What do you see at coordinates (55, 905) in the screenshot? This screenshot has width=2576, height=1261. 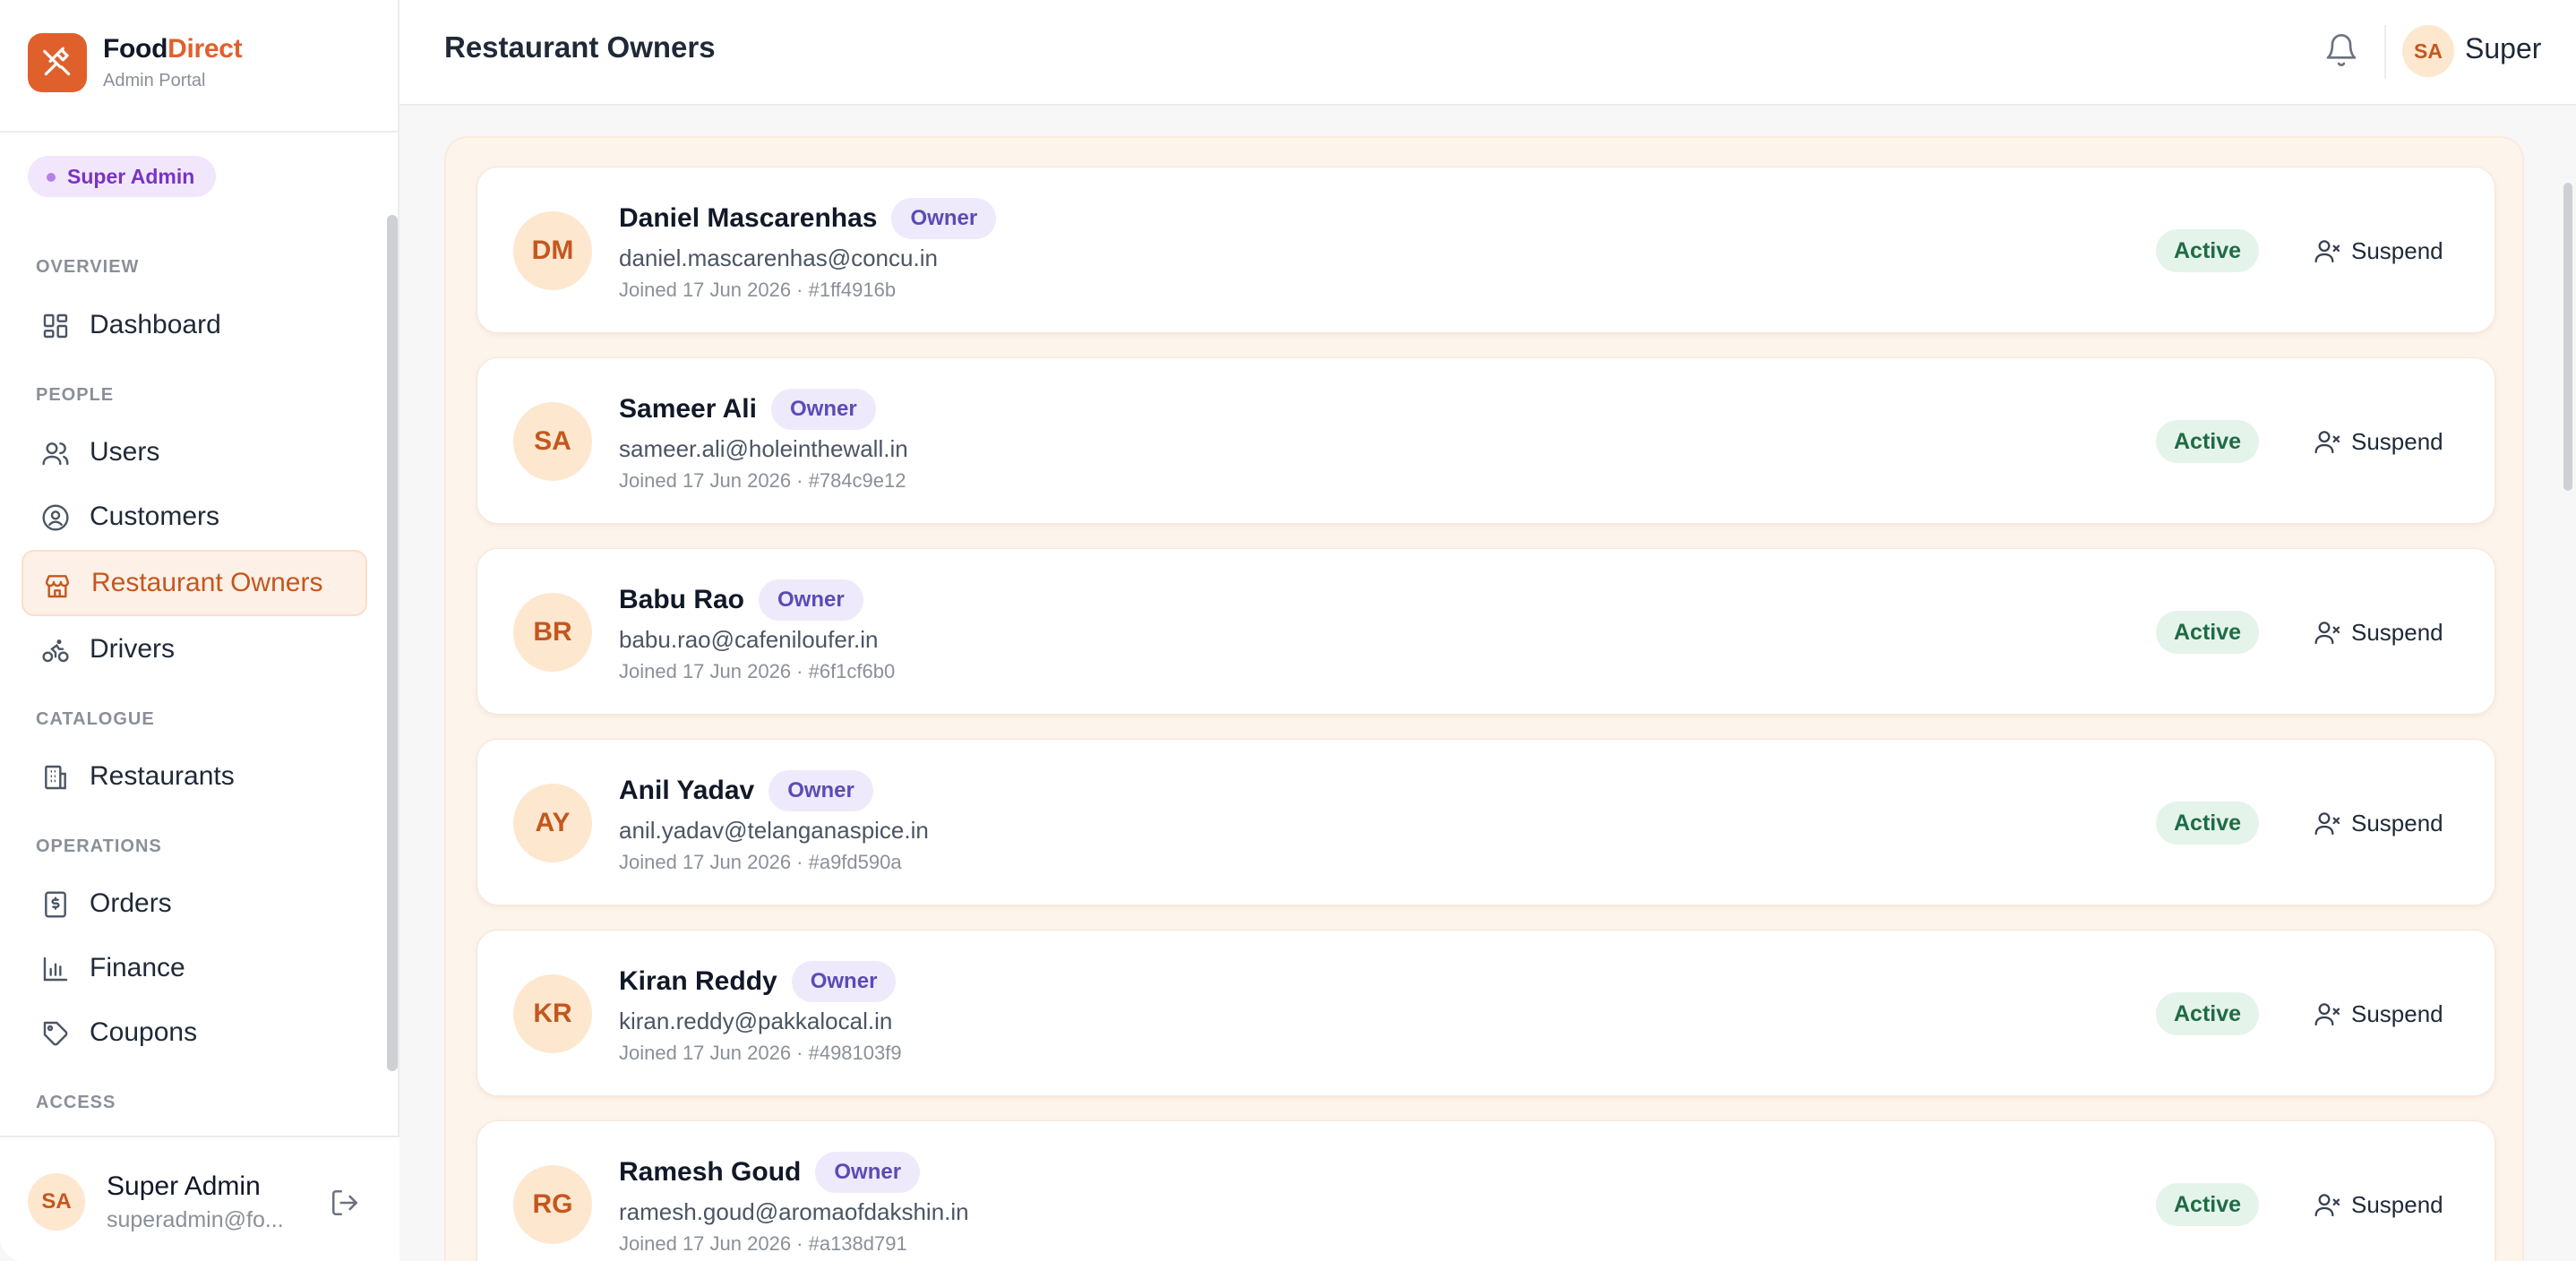 I see `receipt-icon` at bounding box center [55, 905].